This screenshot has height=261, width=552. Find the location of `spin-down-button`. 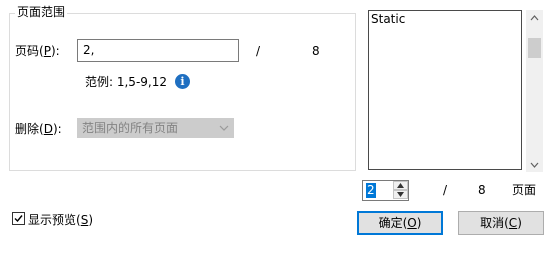

spin-down-button is located at coordinates (400, 194).